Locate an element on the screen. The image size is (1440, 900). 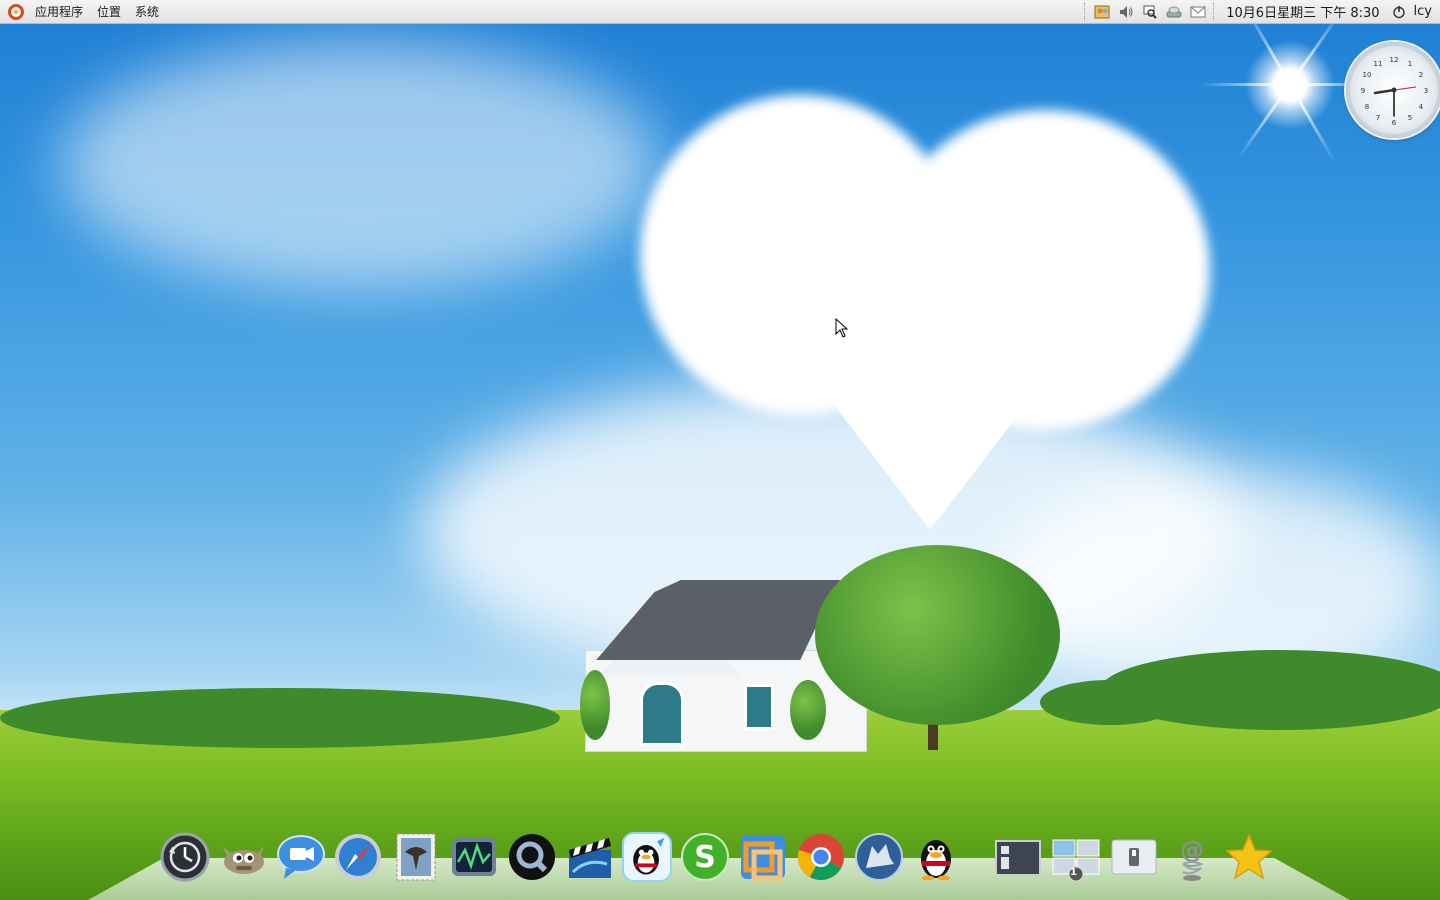
clock-numeral: 7 is located at coordinates (1378, 118).